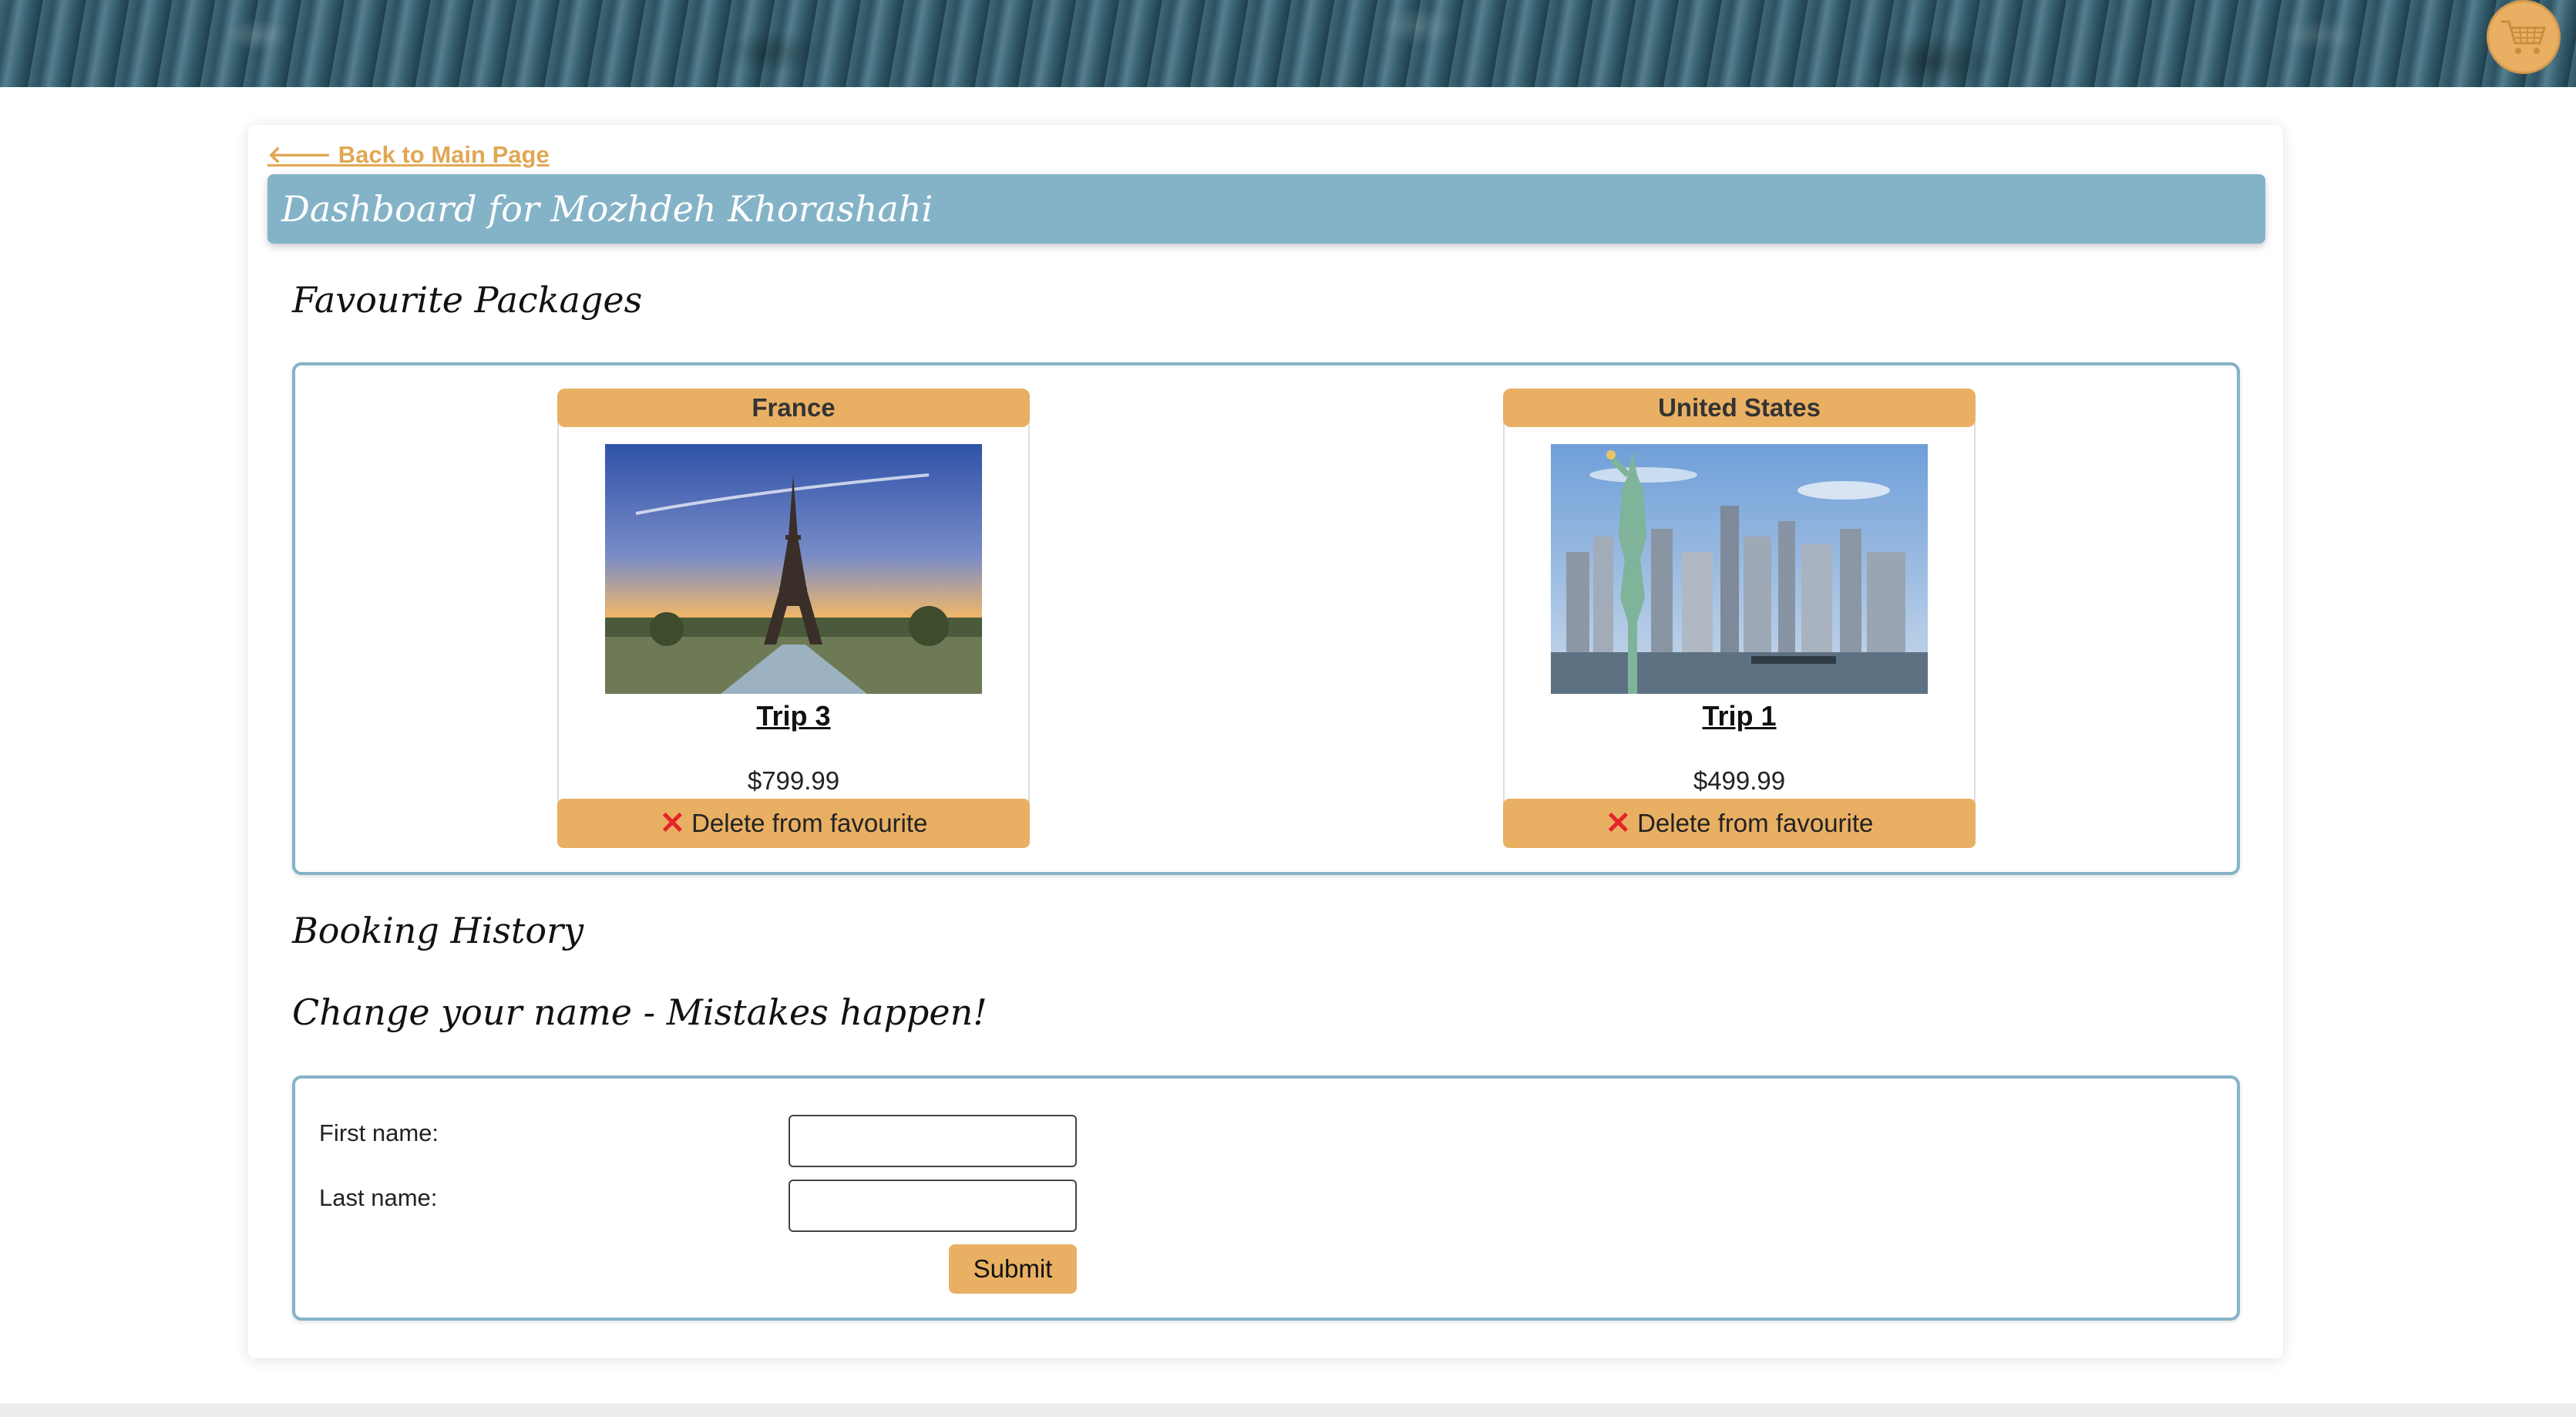 The width and height of the screenshot is (2576, 1417). What do you see at coordinates (378, 1197) in the screenshot?
I see `last-name-label: Last name:` at bounding box center [378, 1197].